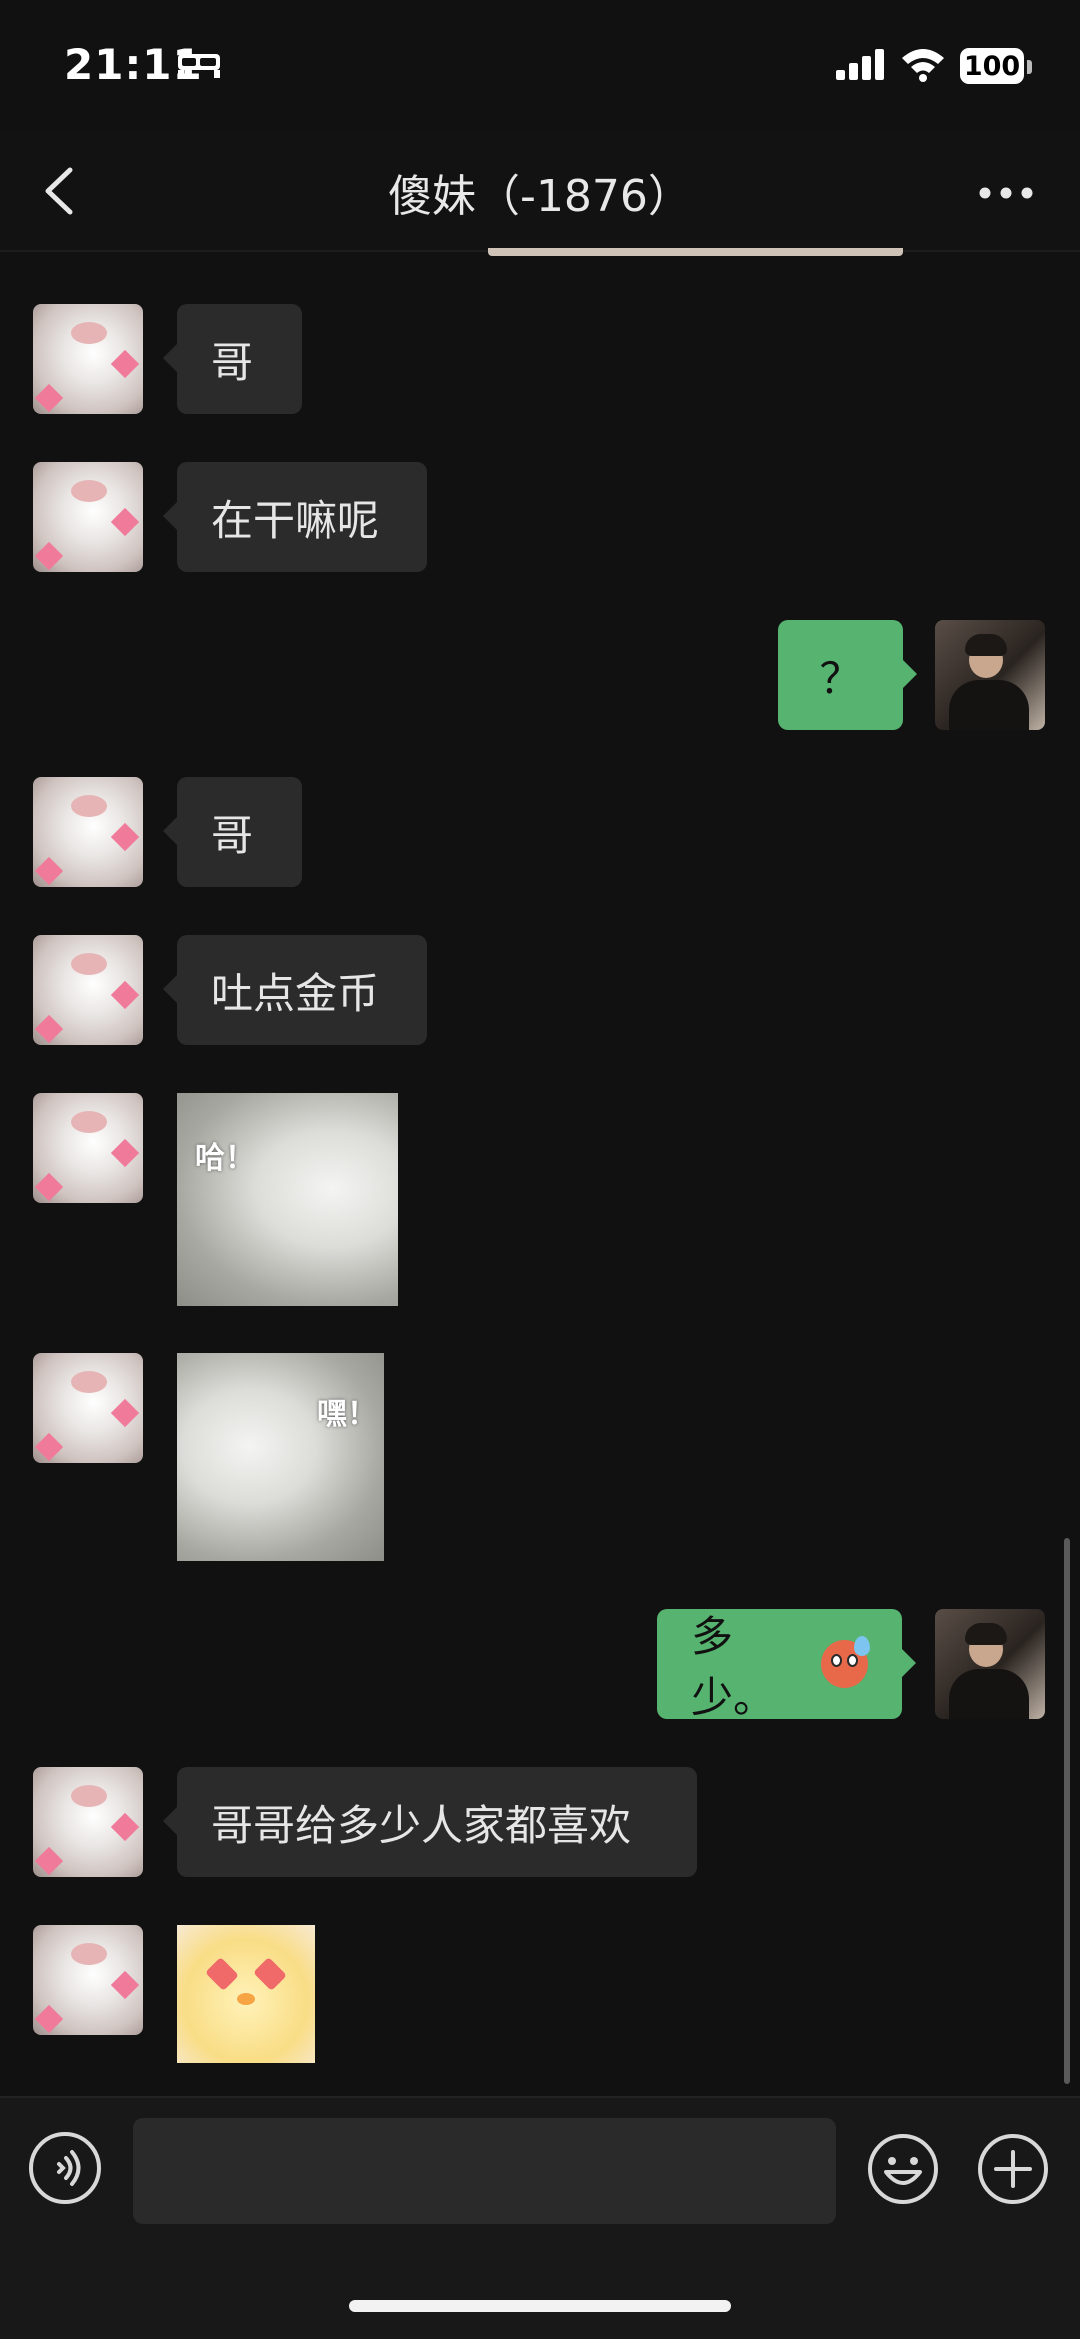 This screenshot has height=2339, width=1080. I want to click on more-options-icon, so click(1006, 193).